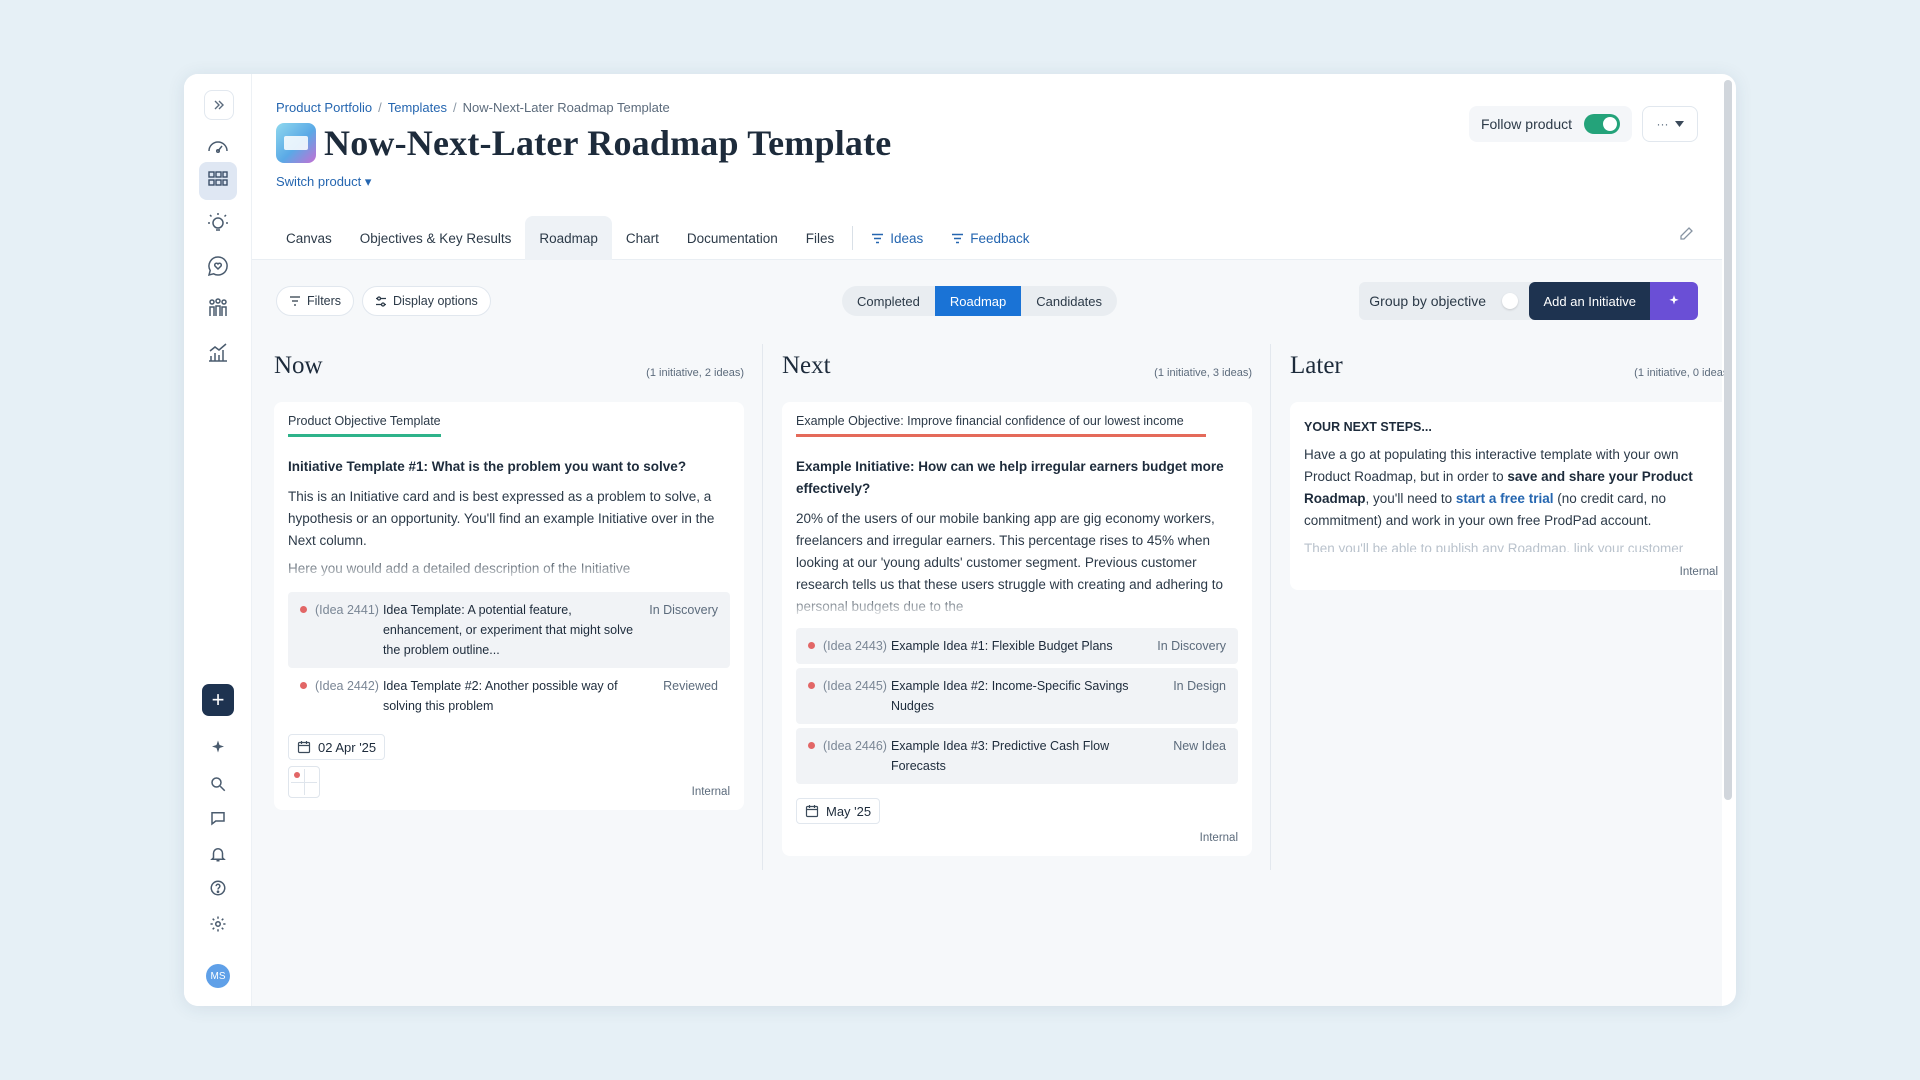 The width and height of the screenshot is (1920, 1080). What do you see at coordinates (849, 811) in the screenshot?
I see `date-value: May '25` at bounding box center [849, 811].